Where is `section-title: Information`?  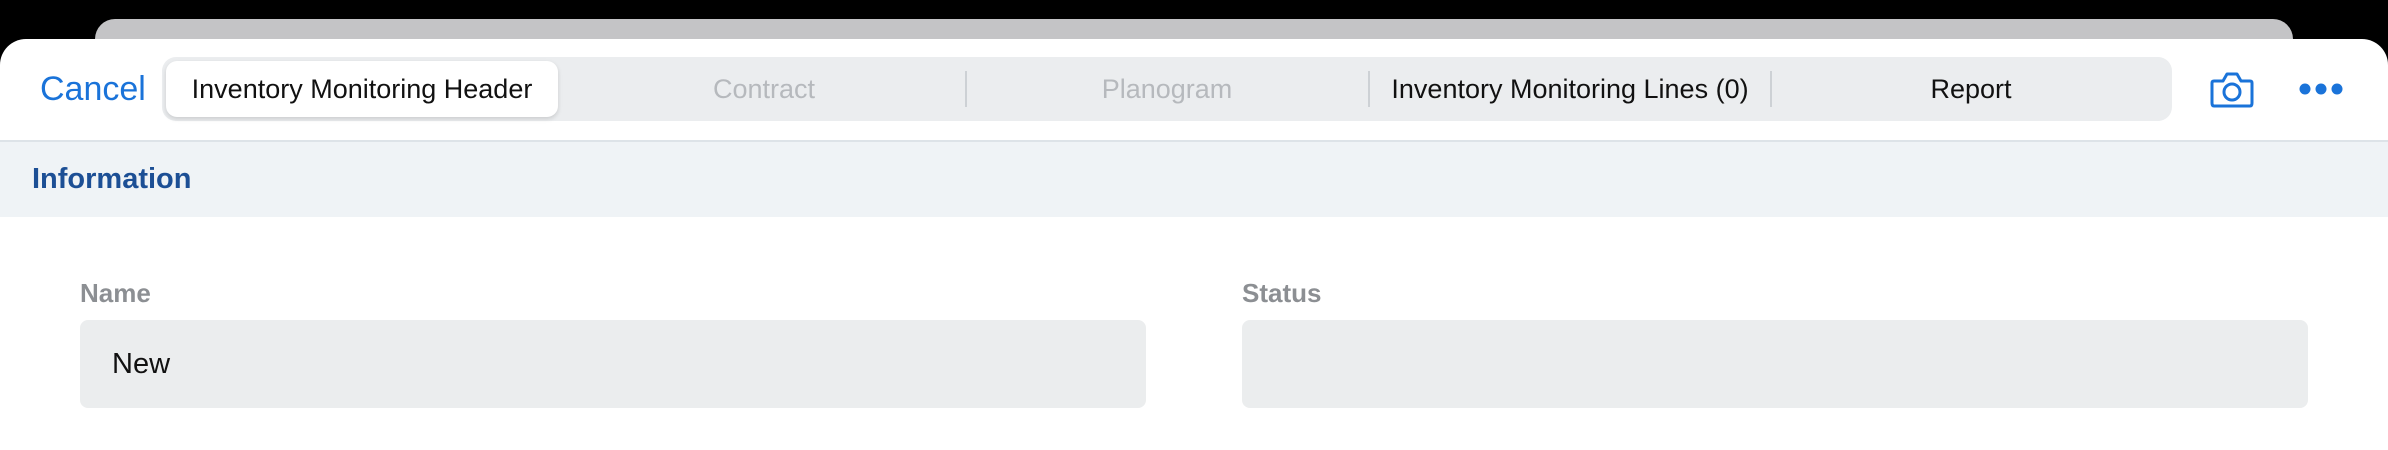 section-title: Information is located at coordinates (112, 179).